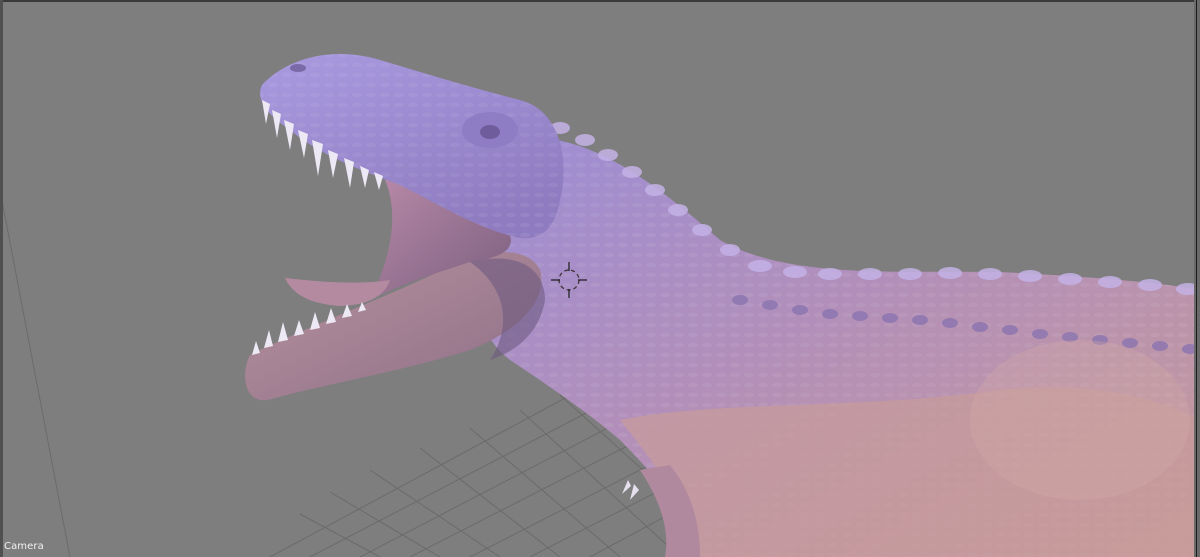  What do you see at coordinates (298, 68) in the screenshot?
I see `nostril` at bounding box center [298, 68].